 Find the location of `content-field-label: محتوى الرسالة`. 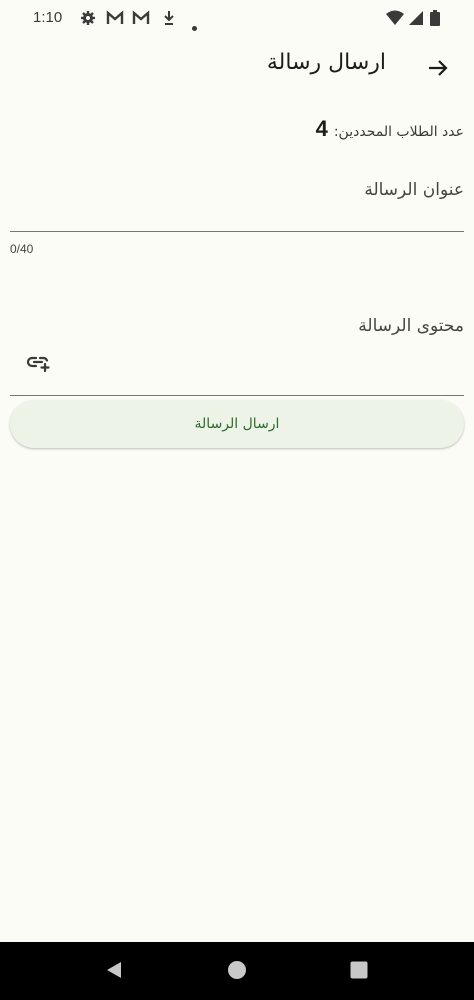

content-field-label: محتوى الرسالة is located at coordinates (411, 326).